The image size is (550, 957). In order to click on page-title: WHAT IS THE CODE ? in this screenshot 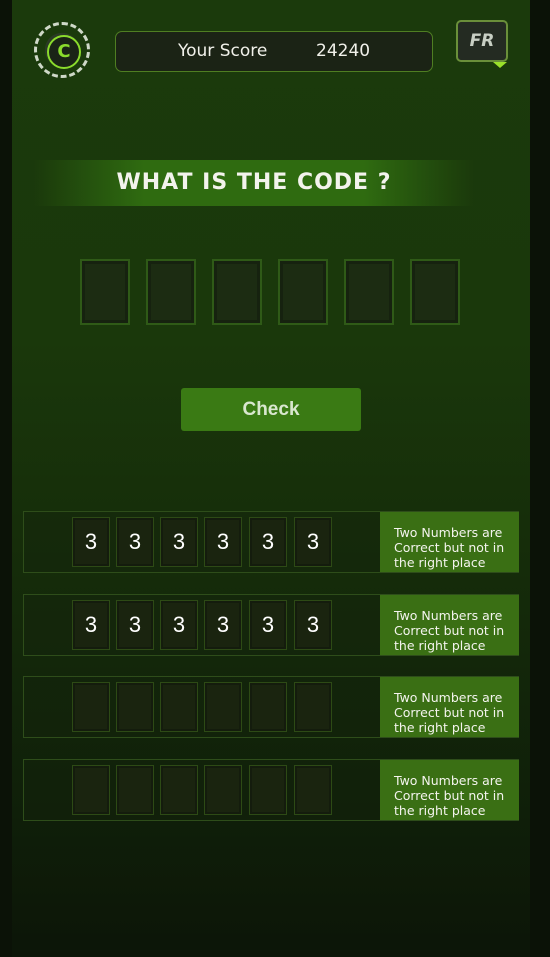, I will do `click(254, 182)`.